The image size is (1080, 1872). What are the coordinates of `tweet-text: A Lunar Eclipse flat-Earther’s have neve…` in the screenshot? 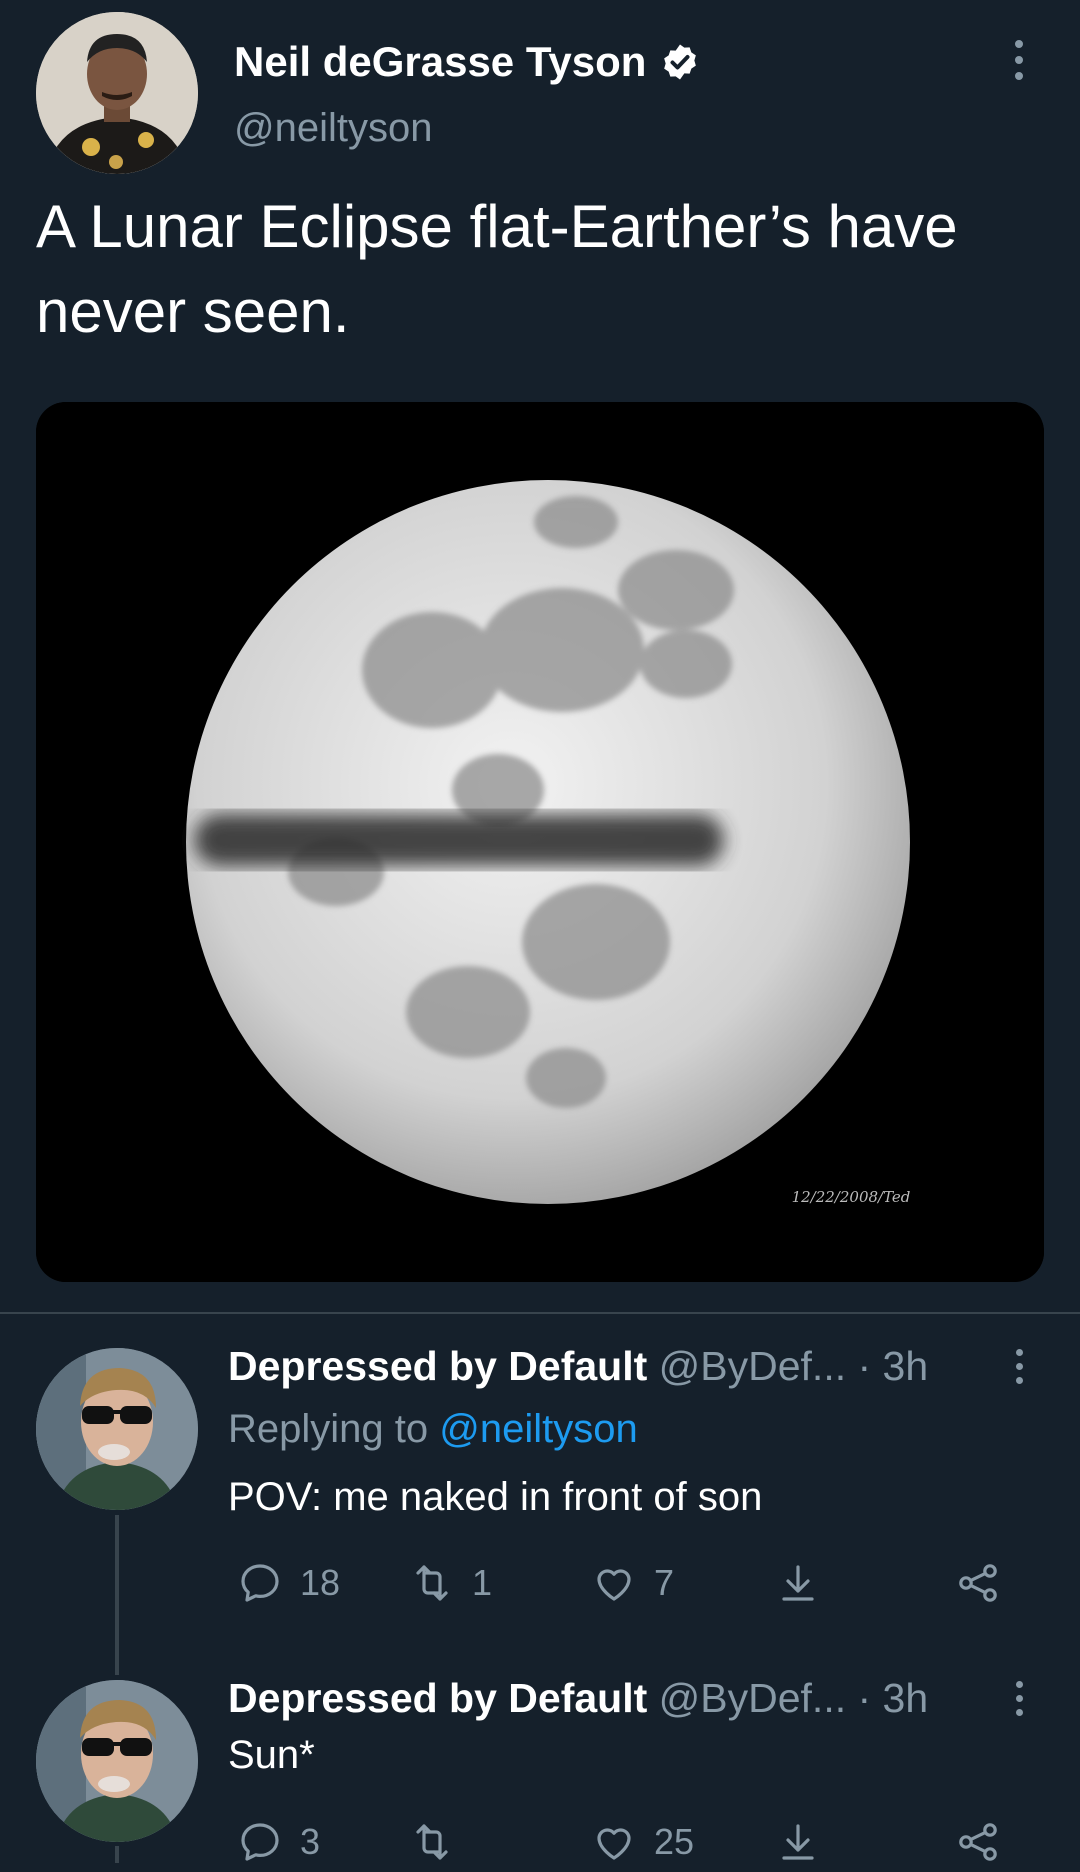 It's located at (497, 269).